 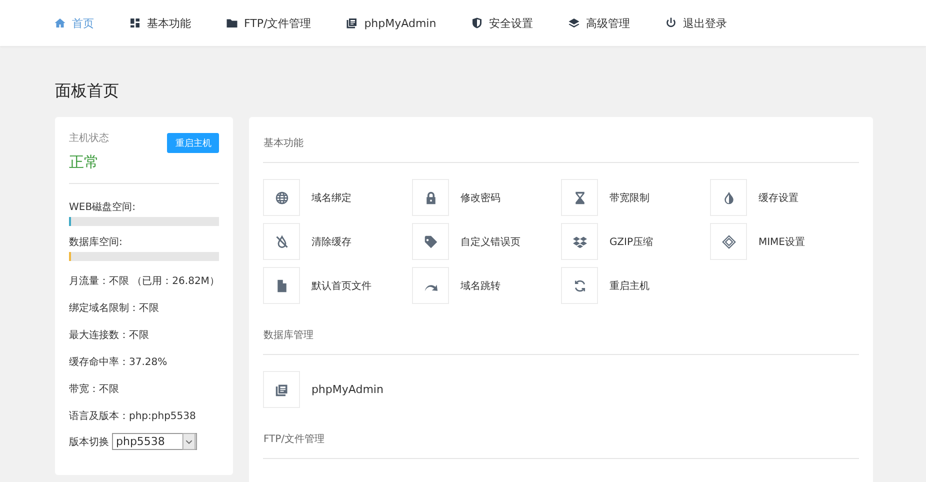 What do you see at coordinates (579, 285) in the screenshot?
I see `refresh-icon` at bounding box center [579, 285].